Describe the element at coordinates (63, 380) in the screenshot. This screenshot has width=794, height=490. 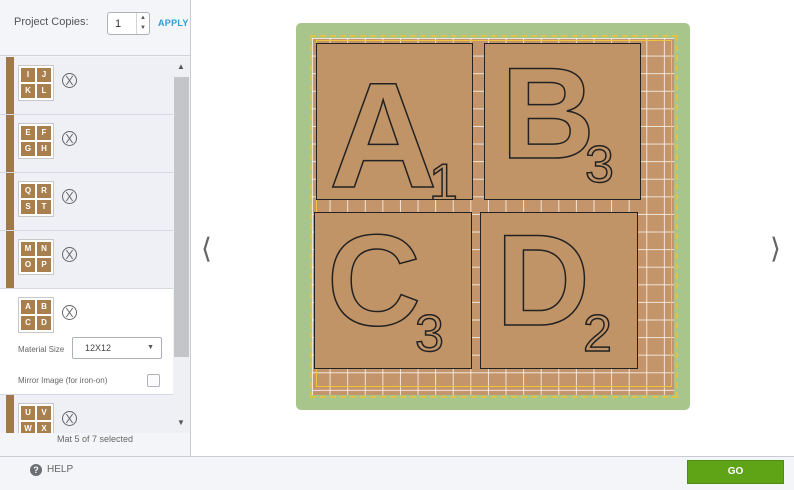
I see `mirror-image-label: Mirror Image (for iron-on)` at that location.